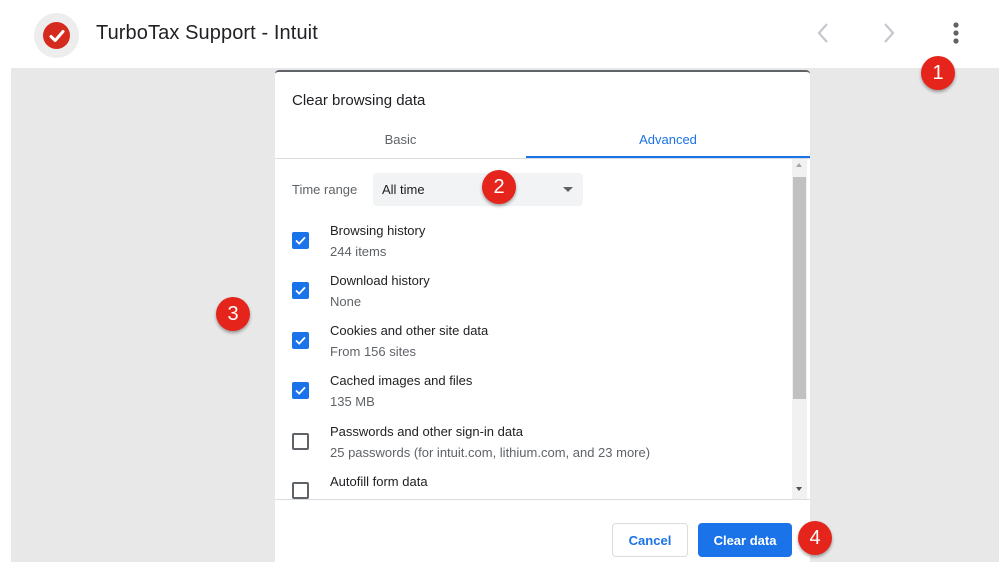 The height and width of the screenshot is (578, 999). I want to click on download-history-checkbox, so click(300, 290).